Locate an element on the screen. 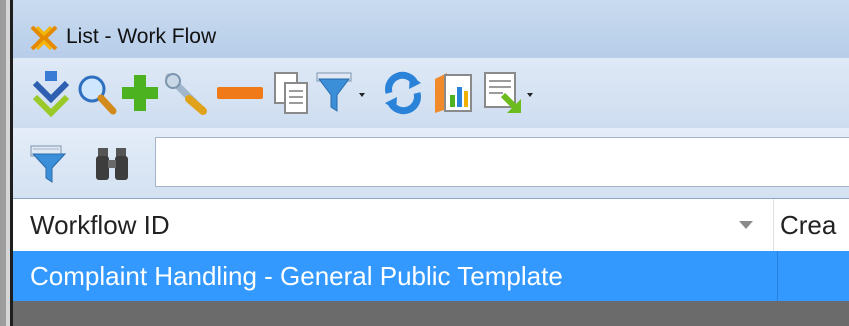  sort-dropdown-icon is located at coordinates (746, 225).